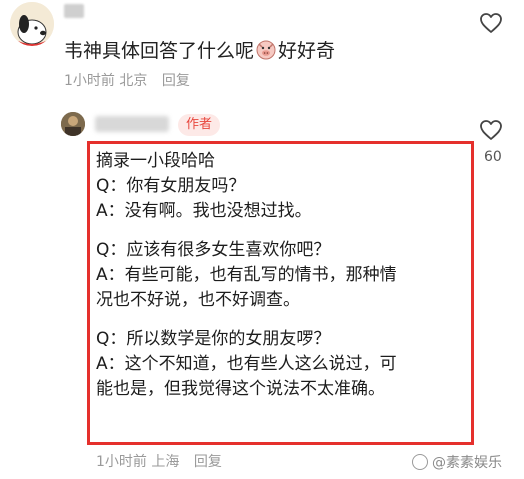 The height and width of the screenshot is (479, 524). Describe the element at coordinates (213, 250) in the screenshot. I see `reply-line: Q：应该有很多女生喜欢你吧？` at that location.